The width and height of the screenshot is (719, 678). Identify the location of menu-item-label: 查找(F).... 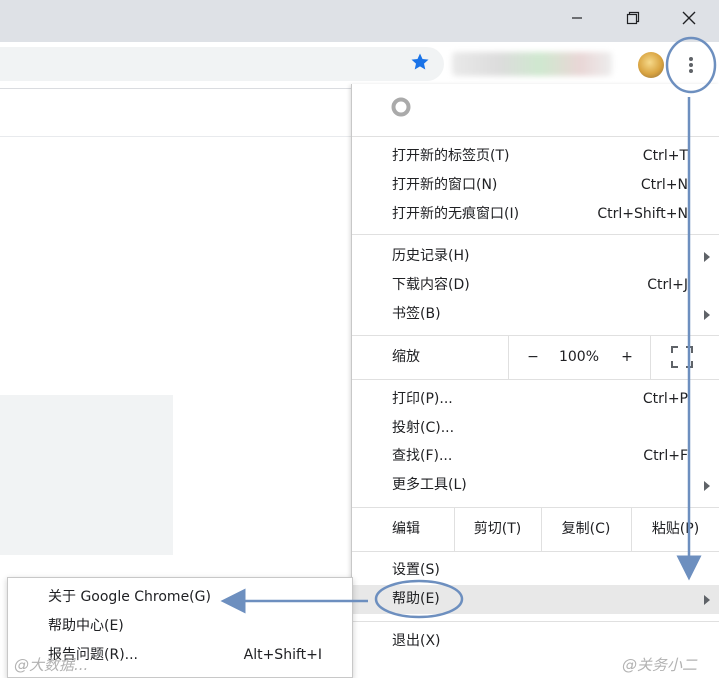
(422, 456).